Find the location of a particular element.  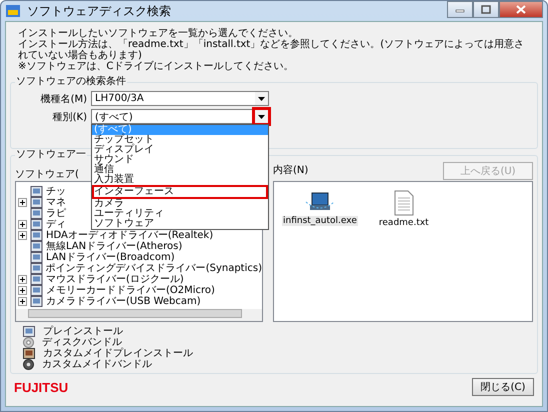

dropdown-option: ディスプレイ is located at coordinates (180, 150).